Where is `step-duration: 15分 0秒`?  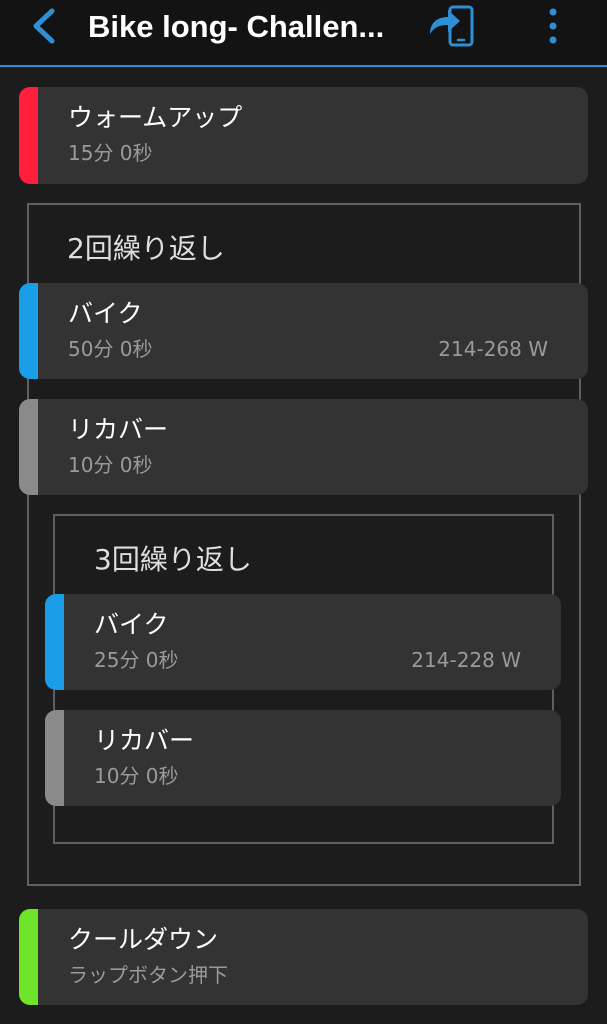 step-duration: 15分 0秒 is located at coordinates (110, 153).